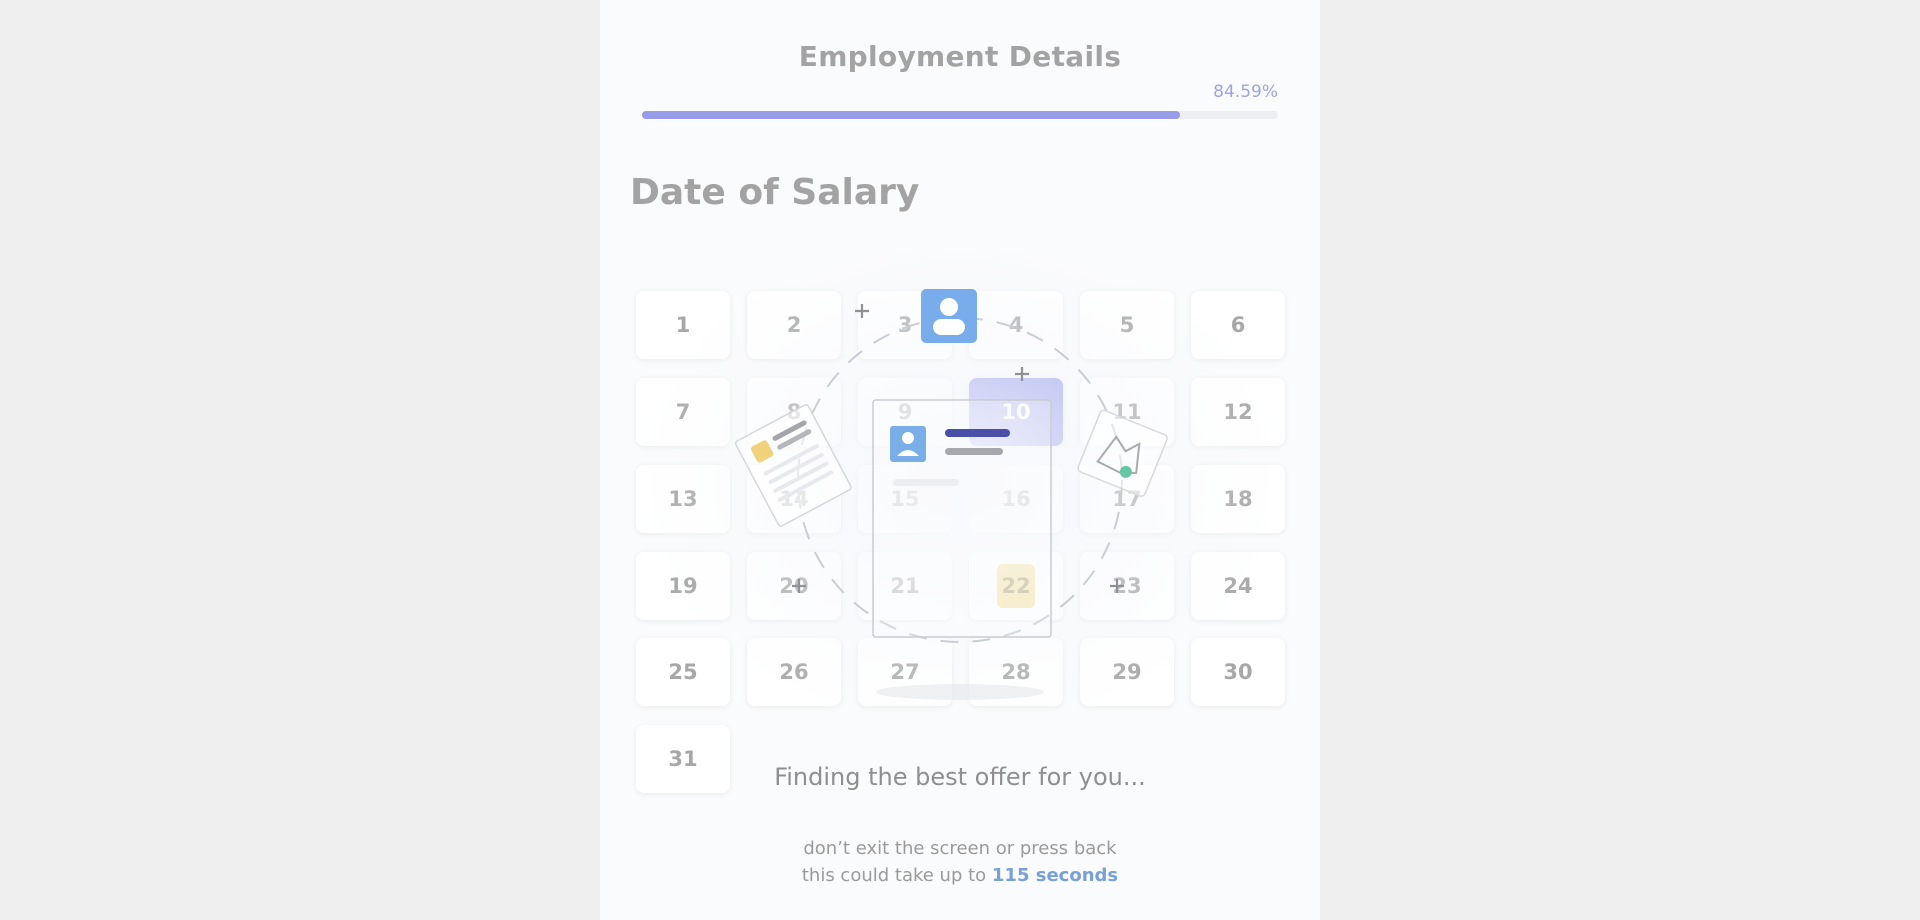 The width and height of the screenshot is (1920, 920). Describe the element at coordinates (1127, 325) in the screenshot. I see `day-5: 5` at that location.